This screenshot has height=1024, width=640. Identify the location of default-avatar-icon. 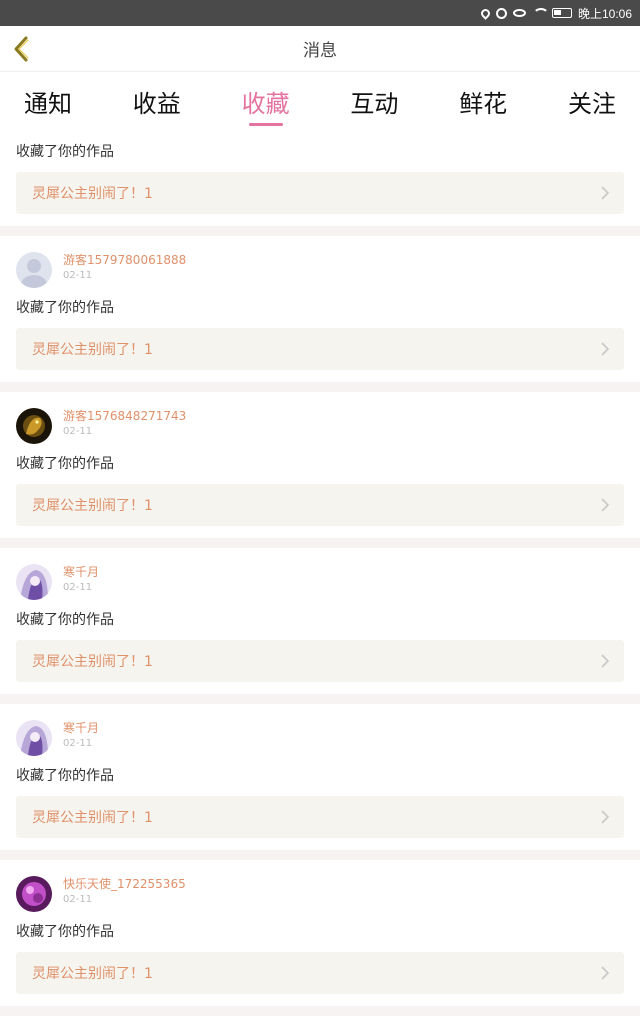
(34, 270).